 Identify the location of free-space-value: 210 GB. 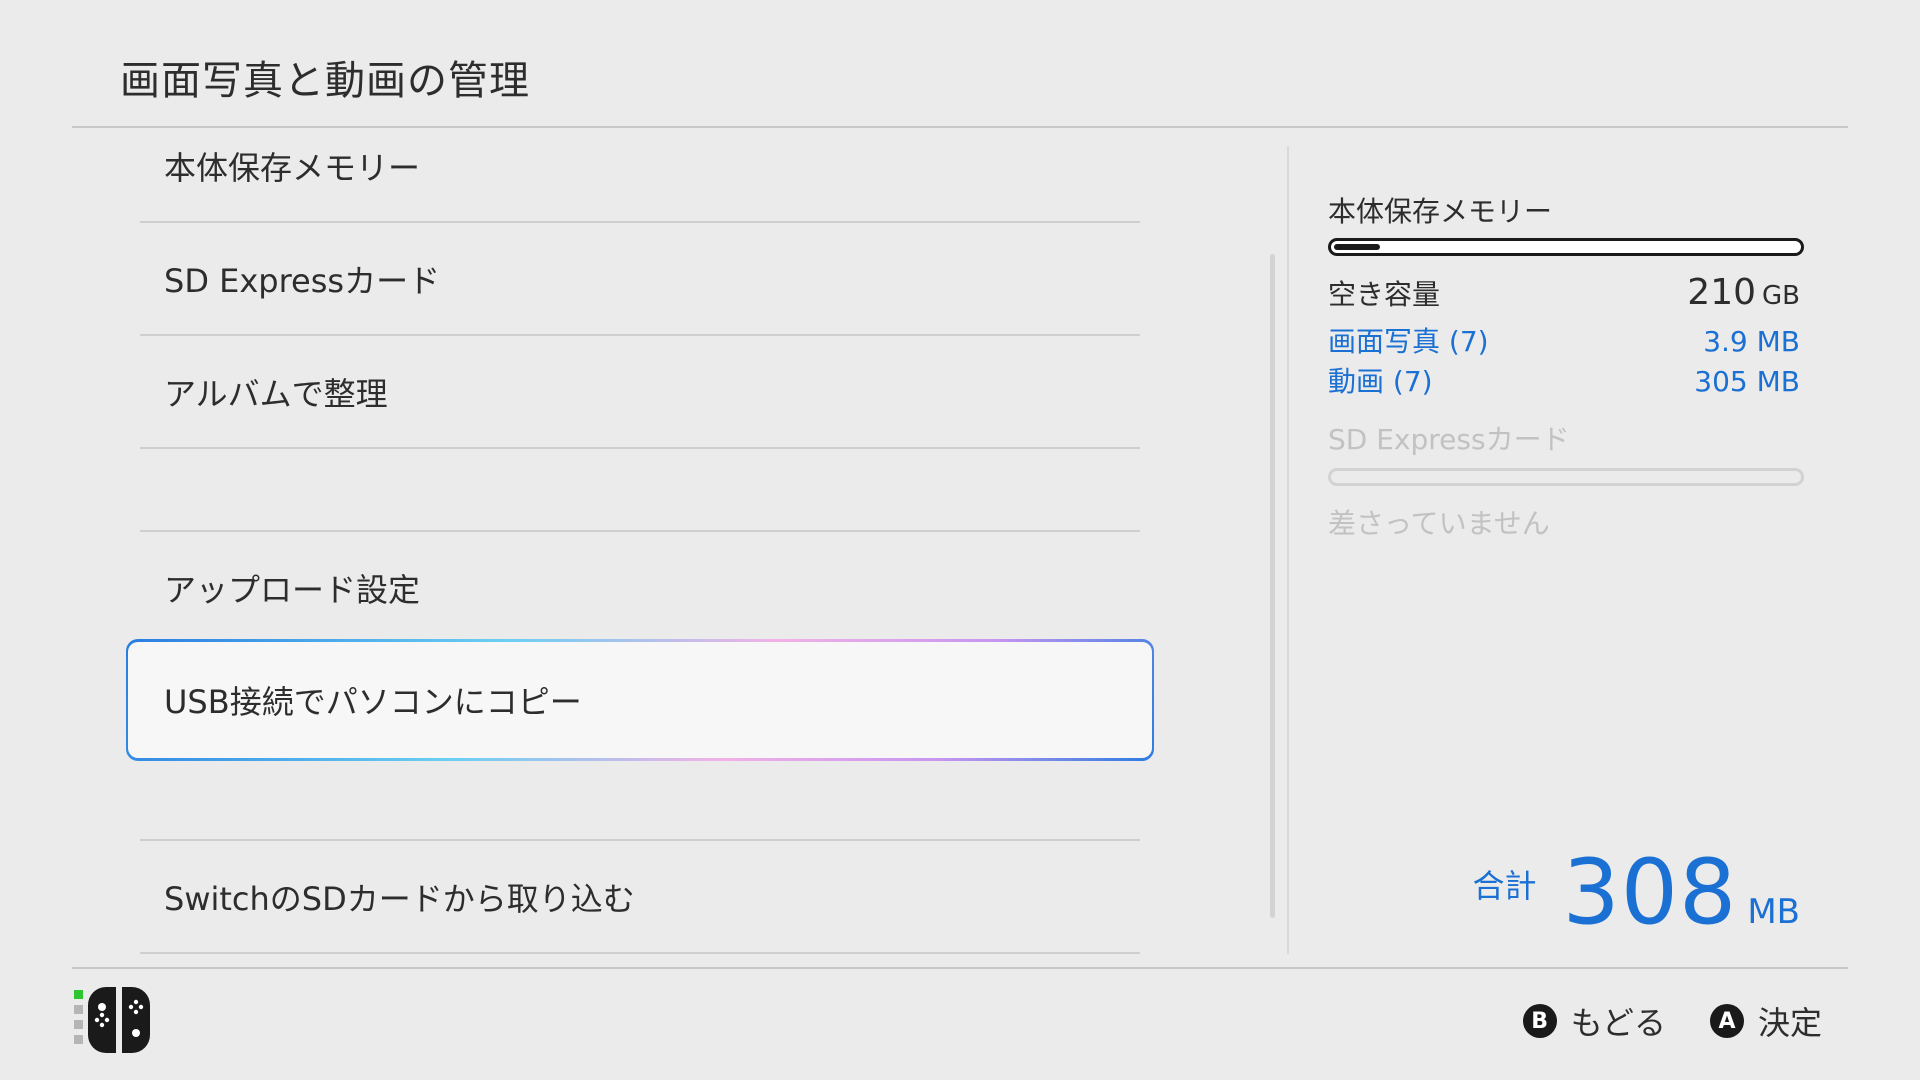
(1743, 292).